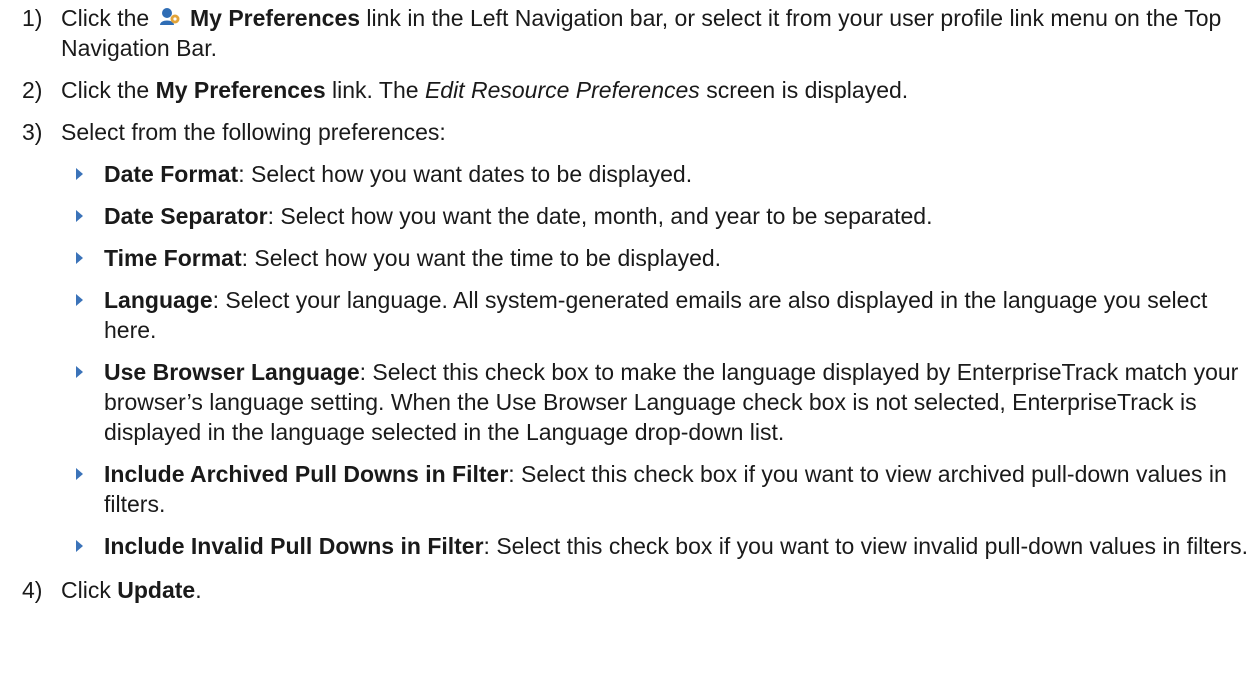 Image resolution: width=1252 pixels, height=694 pixels. I want to click on step-number: 3), so click(32, 132).